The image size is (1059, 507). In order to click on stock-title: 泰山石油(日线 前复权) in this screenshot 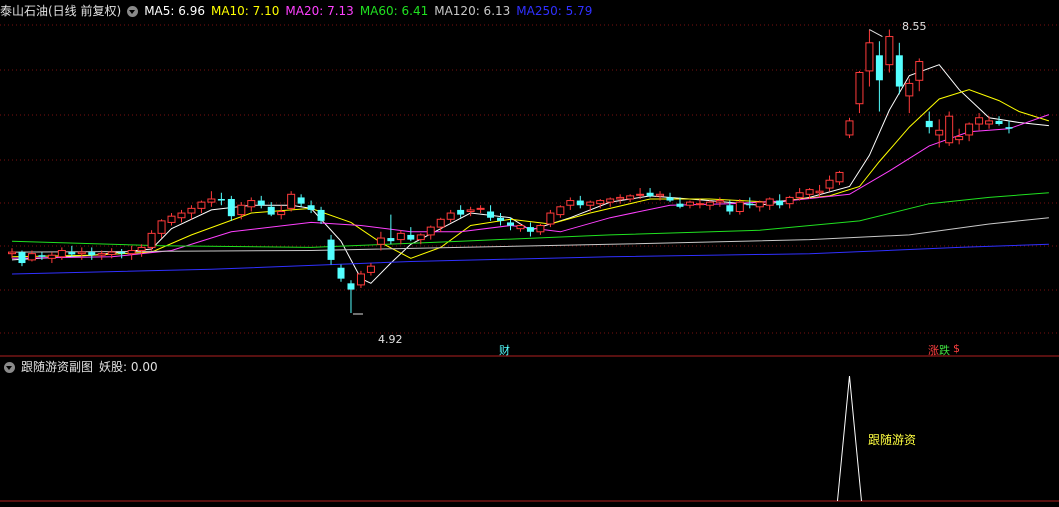, I will do `click(60, 11)`.